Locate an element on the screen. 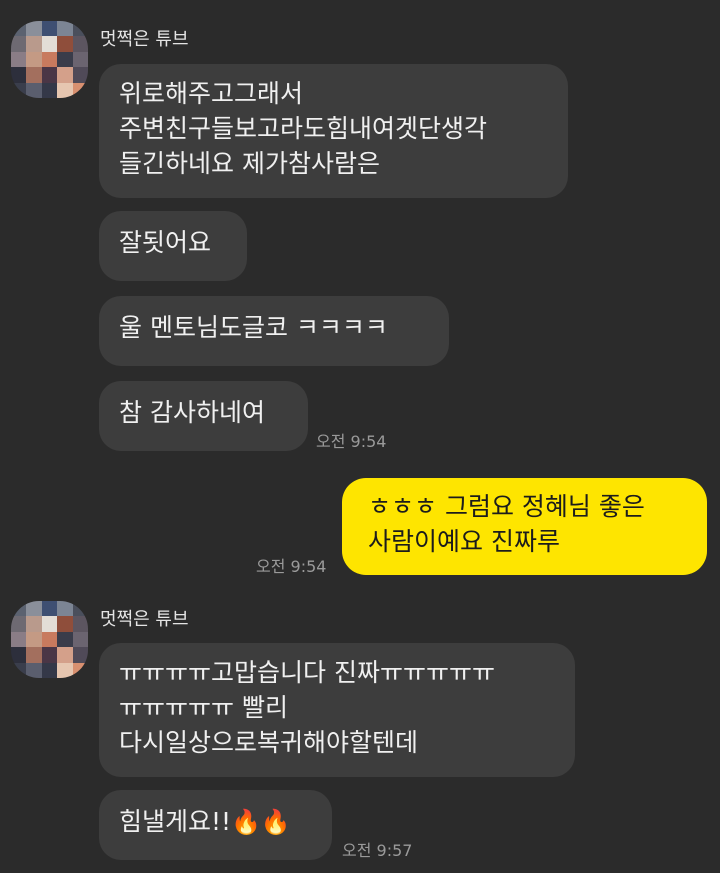  message-bubble: 위로해주고그래서 주변친구들보고라도힘내여겟단생각 들긴하네요 제가참사람은 is located at coordinates (333, 131).